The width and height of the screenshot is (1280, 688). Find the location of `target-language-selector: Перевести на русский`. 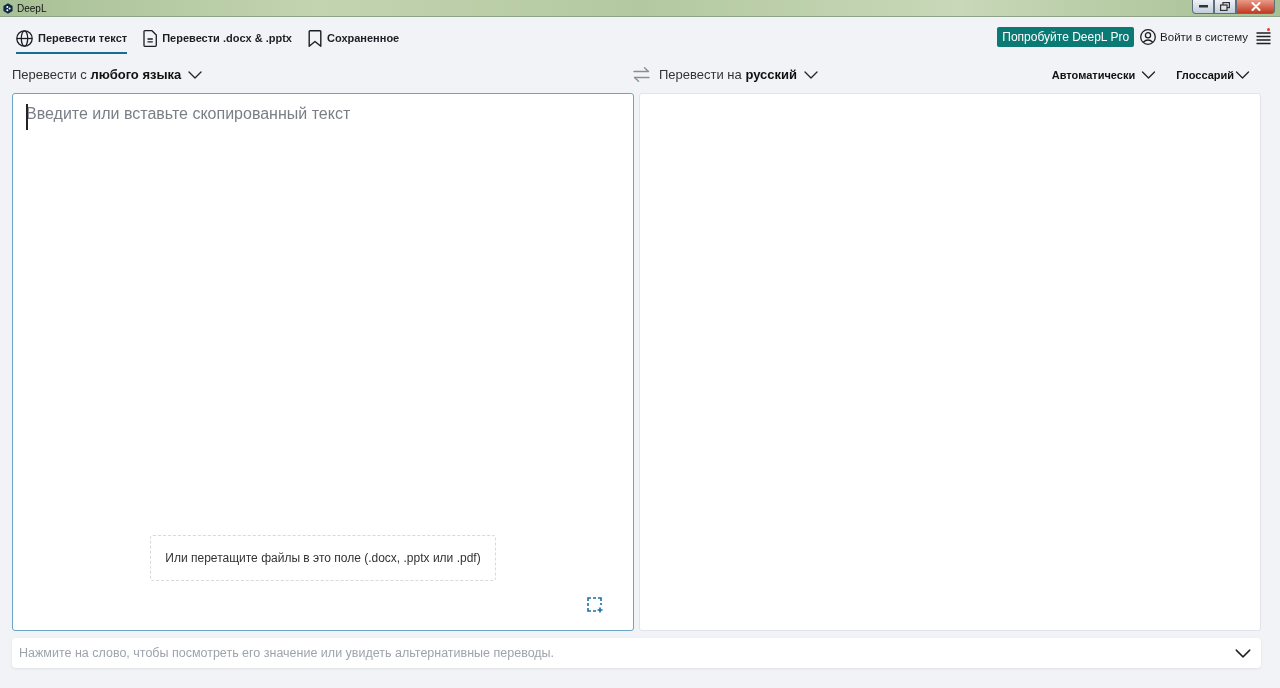

target-language-selector: Перевести на русский is located at coordinates (738, 74).